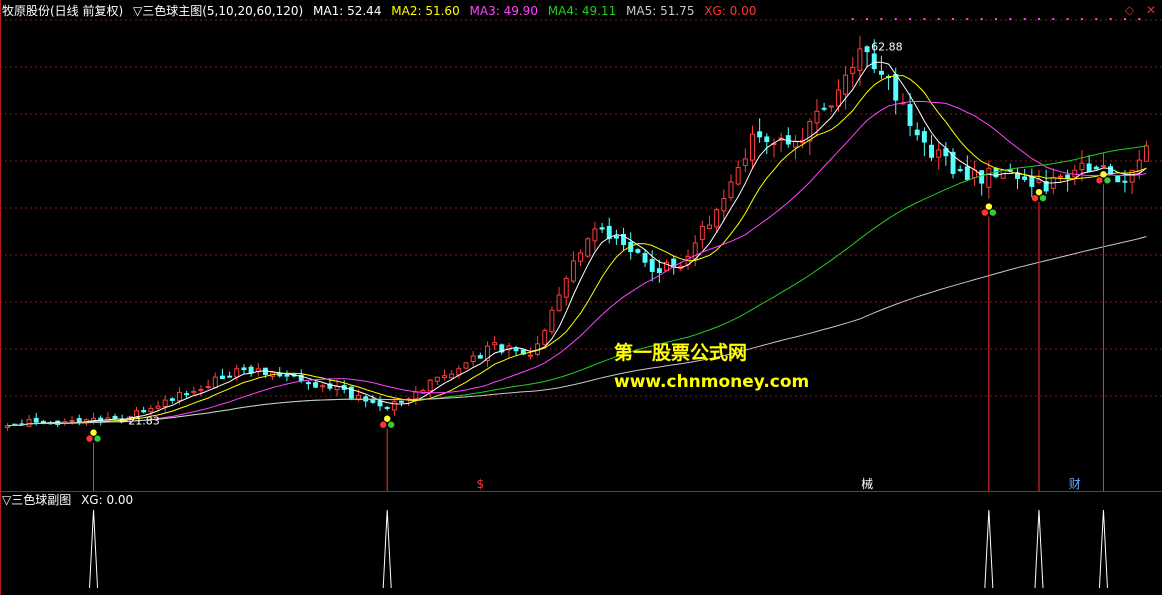  Describe the element at coordinates (887, 46) in the screenshot. I see `price-annotation: 62.88` at that location.